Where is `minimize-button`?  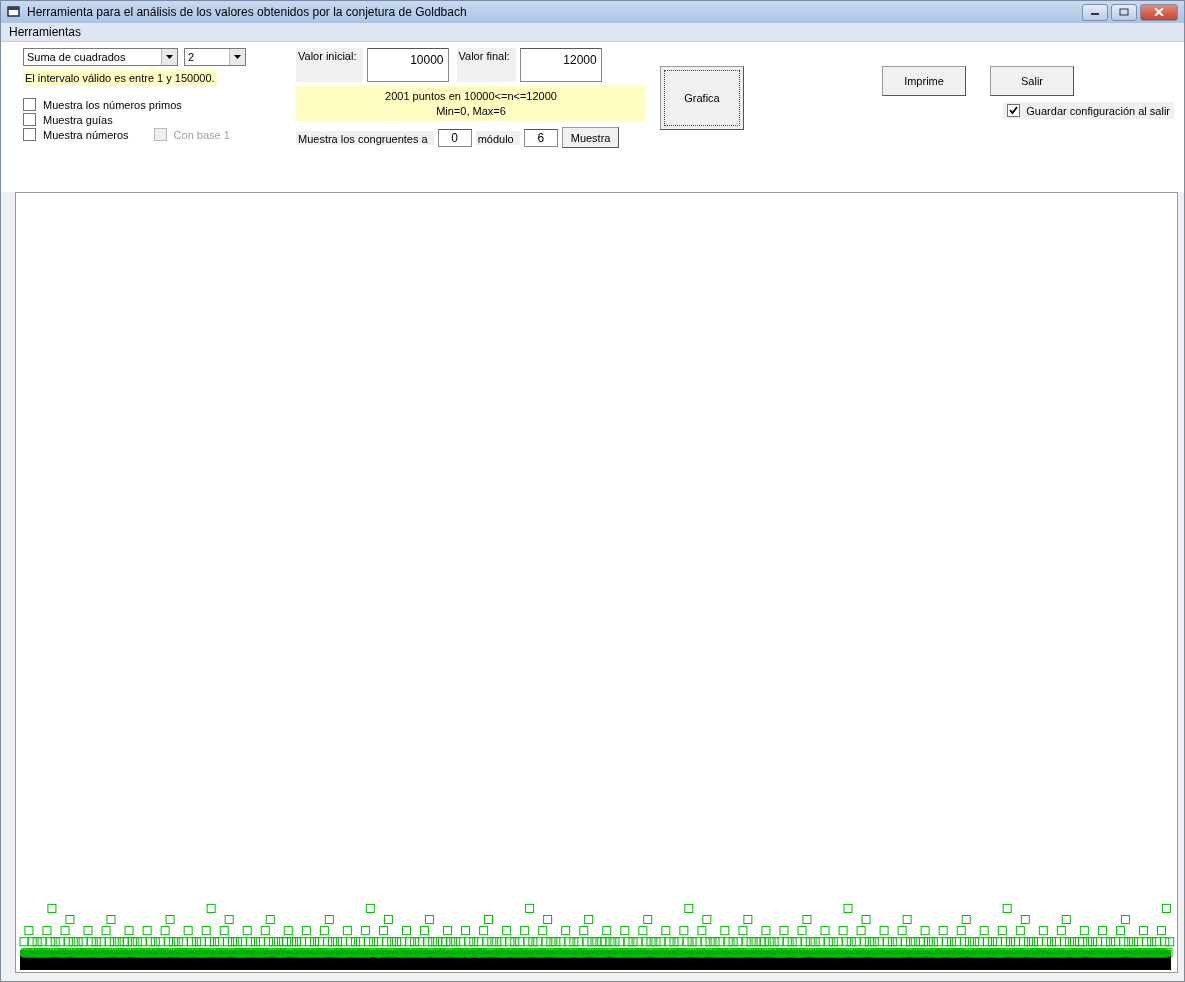
minimize-button is located at coordinates (1095, 12).